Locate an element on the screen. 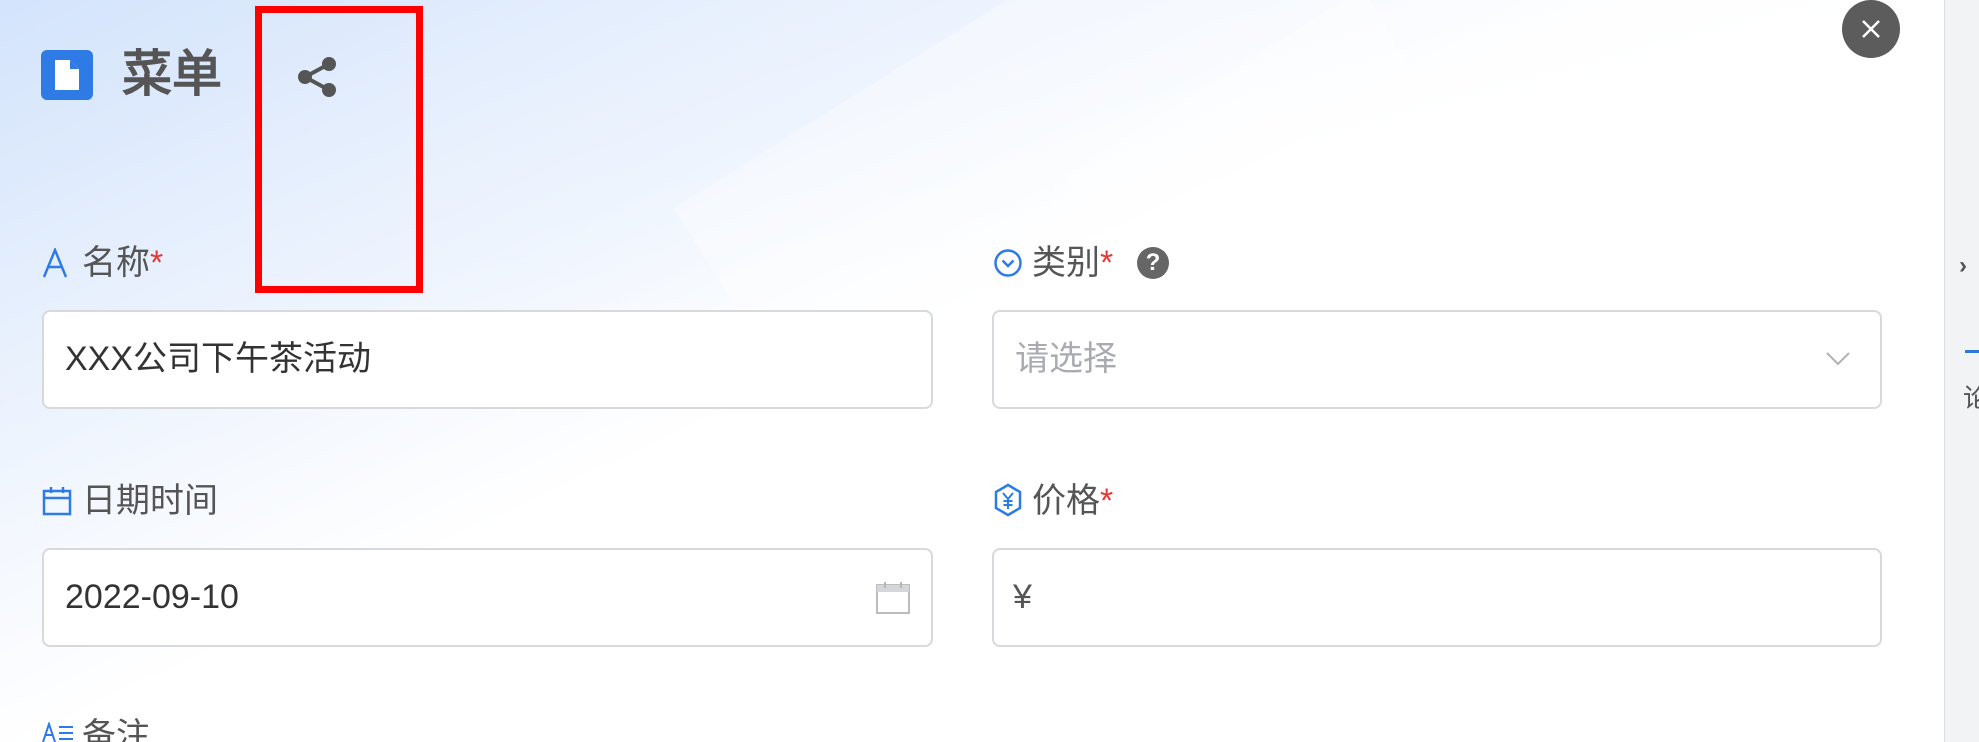 This screenshot has height=742, width=1979. side-tab-label: 论 is located at coordinates (1971, 396).